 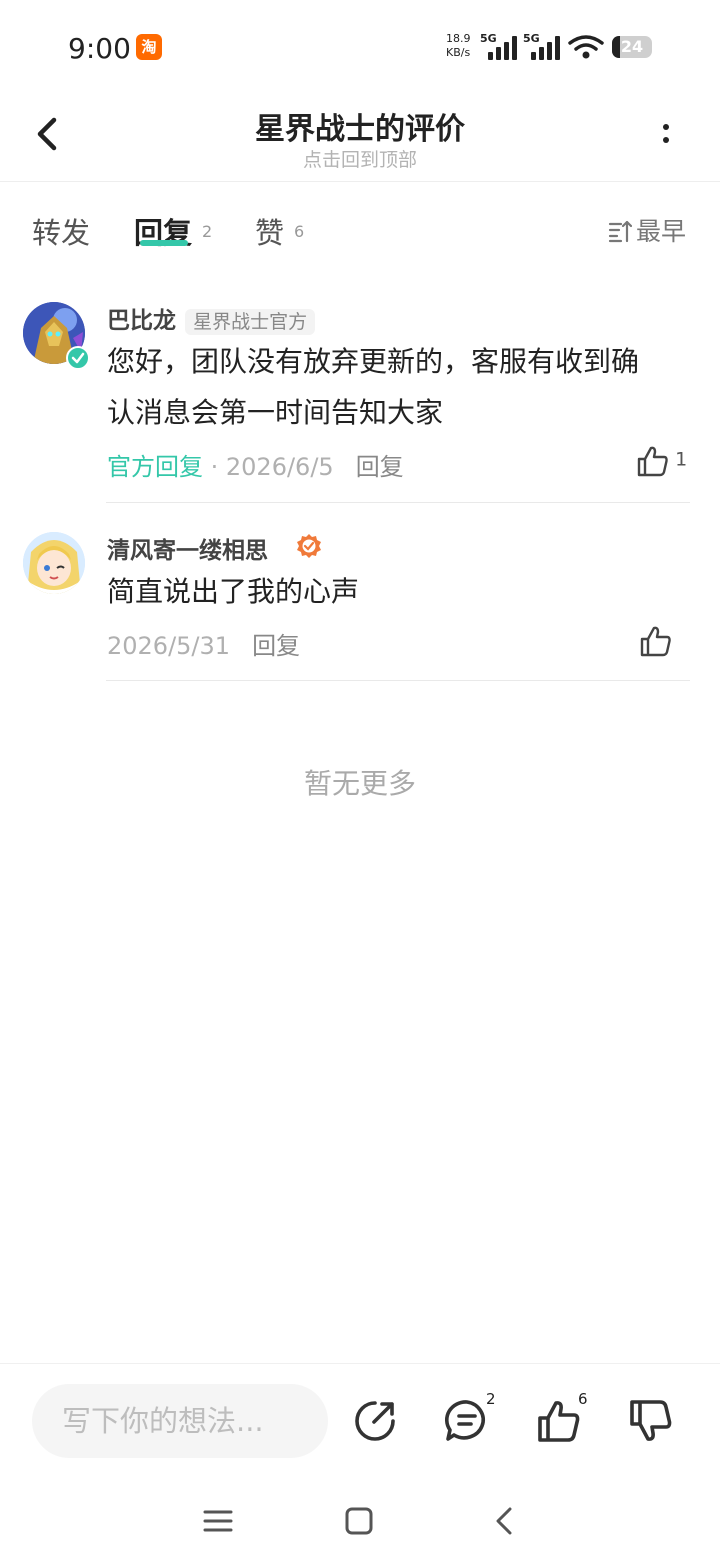 What do you see at coordinates (458, 38) in the screenshot?
I see `network-speed-value: 18.9` at bounding box center [458, 38].